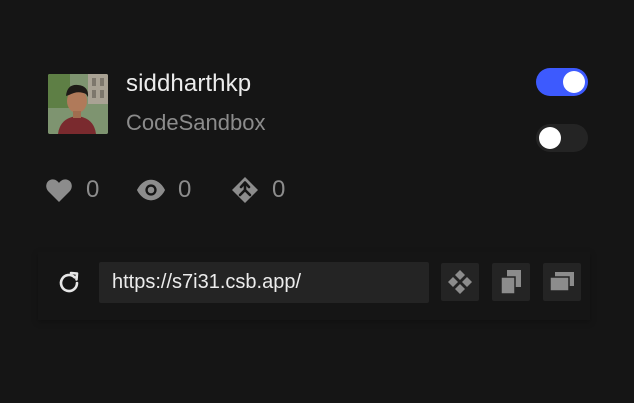  What do you see at coordinates (245, 190) in the screenshot?
I see `fork-icon` at bounding box center [245, 190].